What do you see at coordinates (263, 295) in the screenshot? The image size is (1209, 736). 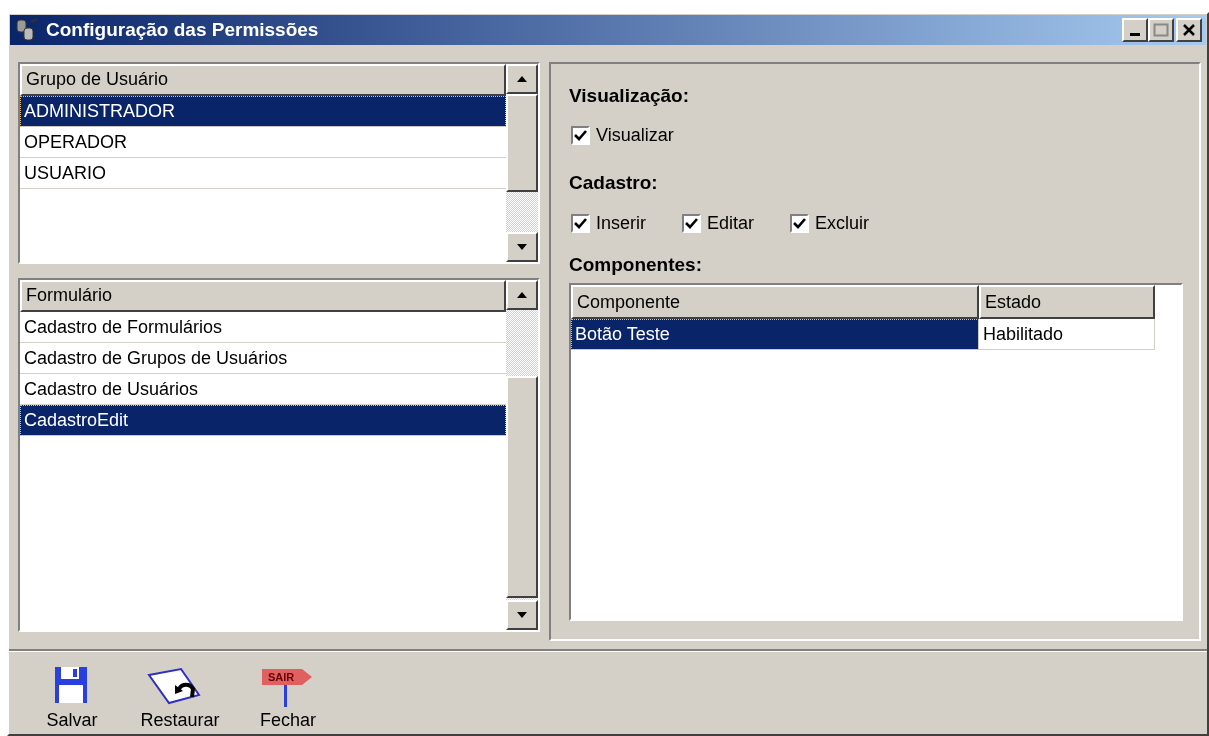 I see `column-header: Formulário` at bounding box center [263, 295].